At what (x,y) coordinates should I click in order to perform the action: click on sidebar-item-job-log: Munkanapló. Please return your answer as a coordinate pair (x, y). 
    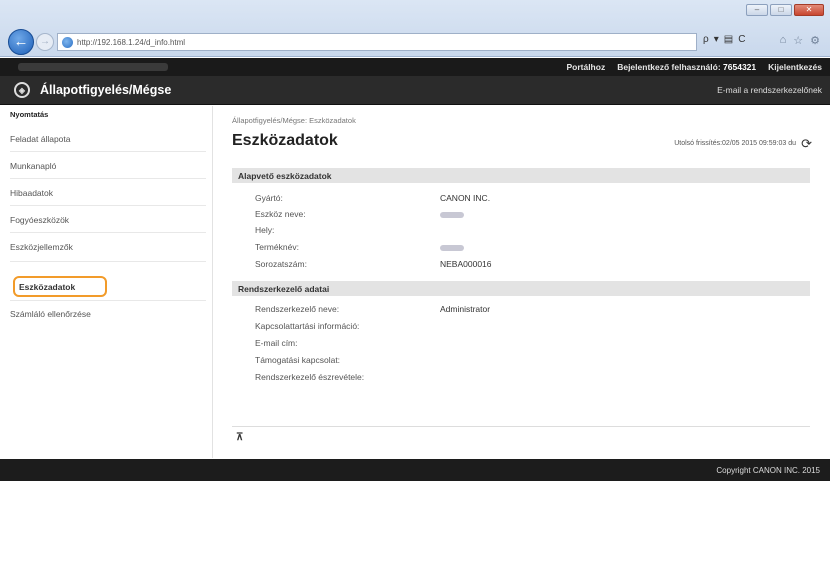
    Looking at the image, I should click on (33, 166).